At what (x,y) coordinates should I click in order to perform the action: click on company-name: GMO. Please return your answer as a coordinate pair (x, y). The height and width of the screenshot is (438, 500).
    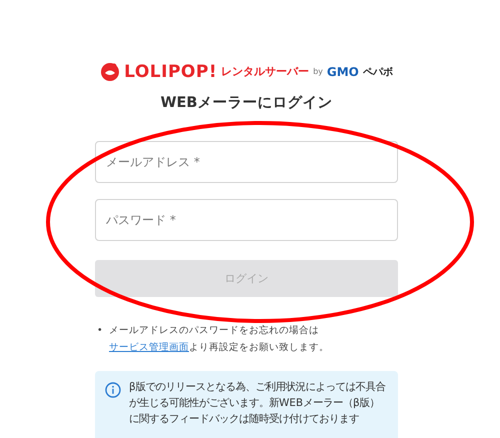
    Looking at the image, I should click on (342, 72).